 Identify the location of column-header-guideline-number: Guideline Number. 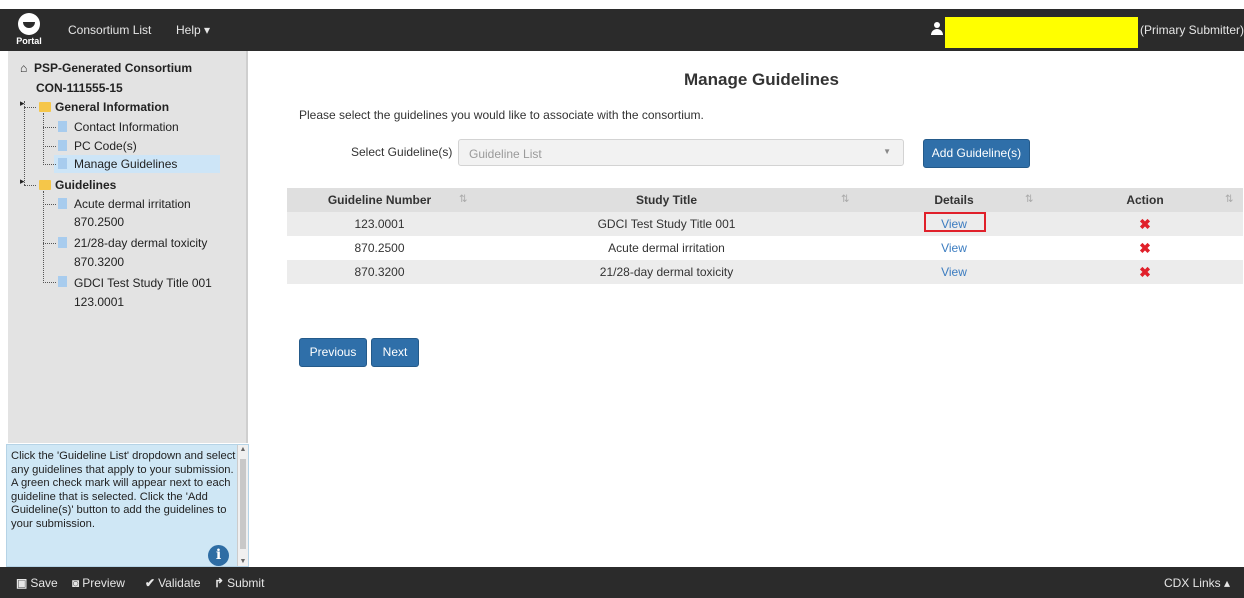
(379, 200).